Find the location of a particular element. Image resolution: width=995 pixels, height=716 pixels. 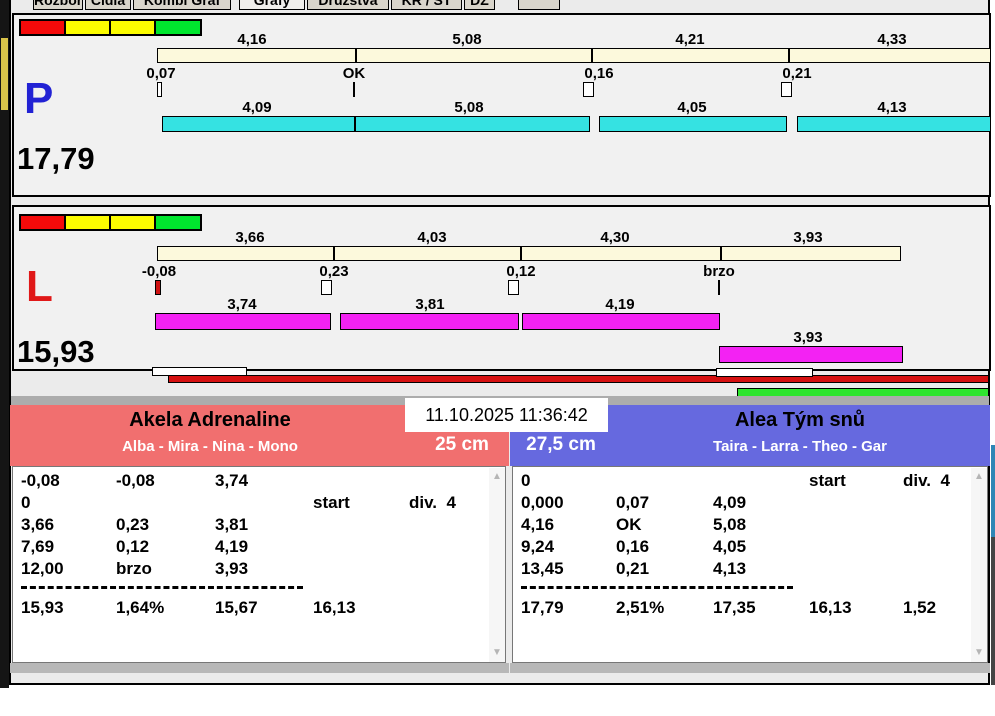

cell: 0,12 is located at coordinates (133, 546).